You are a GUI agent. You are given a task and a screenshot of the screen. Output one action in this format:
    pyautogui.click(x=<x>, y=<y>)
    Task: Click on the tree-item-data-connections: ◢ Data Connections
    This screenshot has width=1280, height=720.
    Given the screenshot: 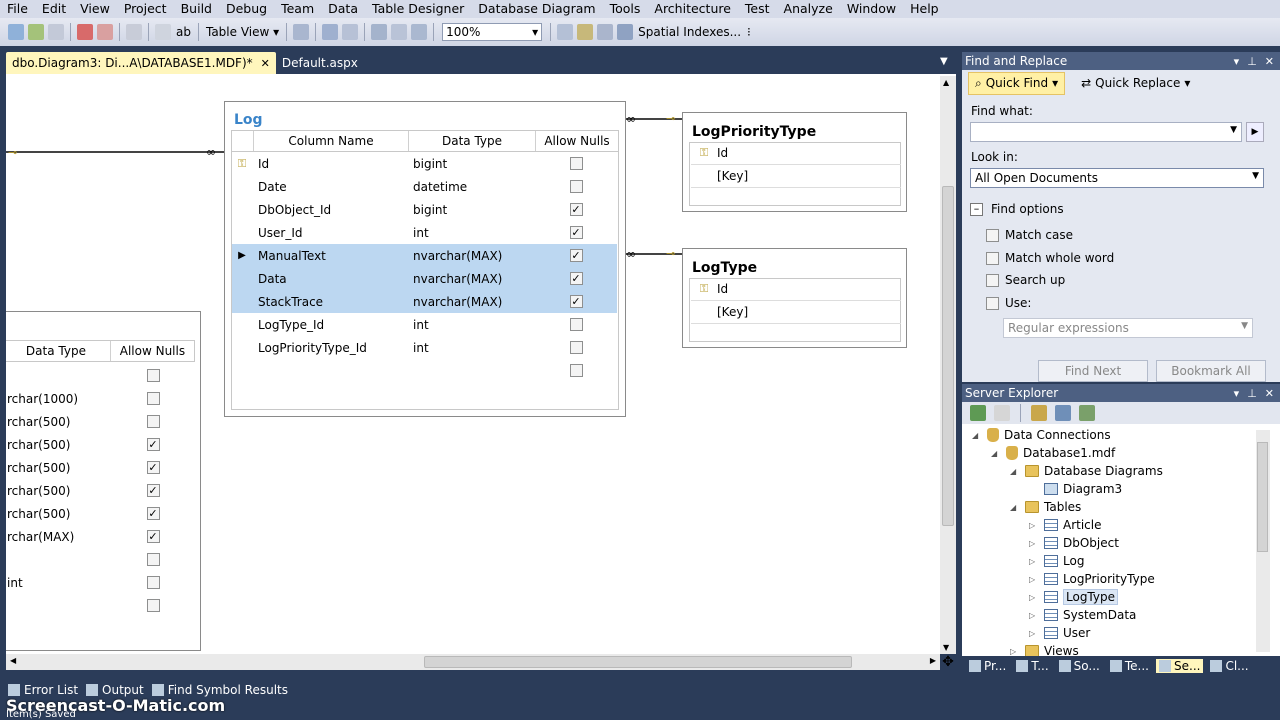 What is the action you would take?
    pyautogui.click(x=1041, y=435)
    